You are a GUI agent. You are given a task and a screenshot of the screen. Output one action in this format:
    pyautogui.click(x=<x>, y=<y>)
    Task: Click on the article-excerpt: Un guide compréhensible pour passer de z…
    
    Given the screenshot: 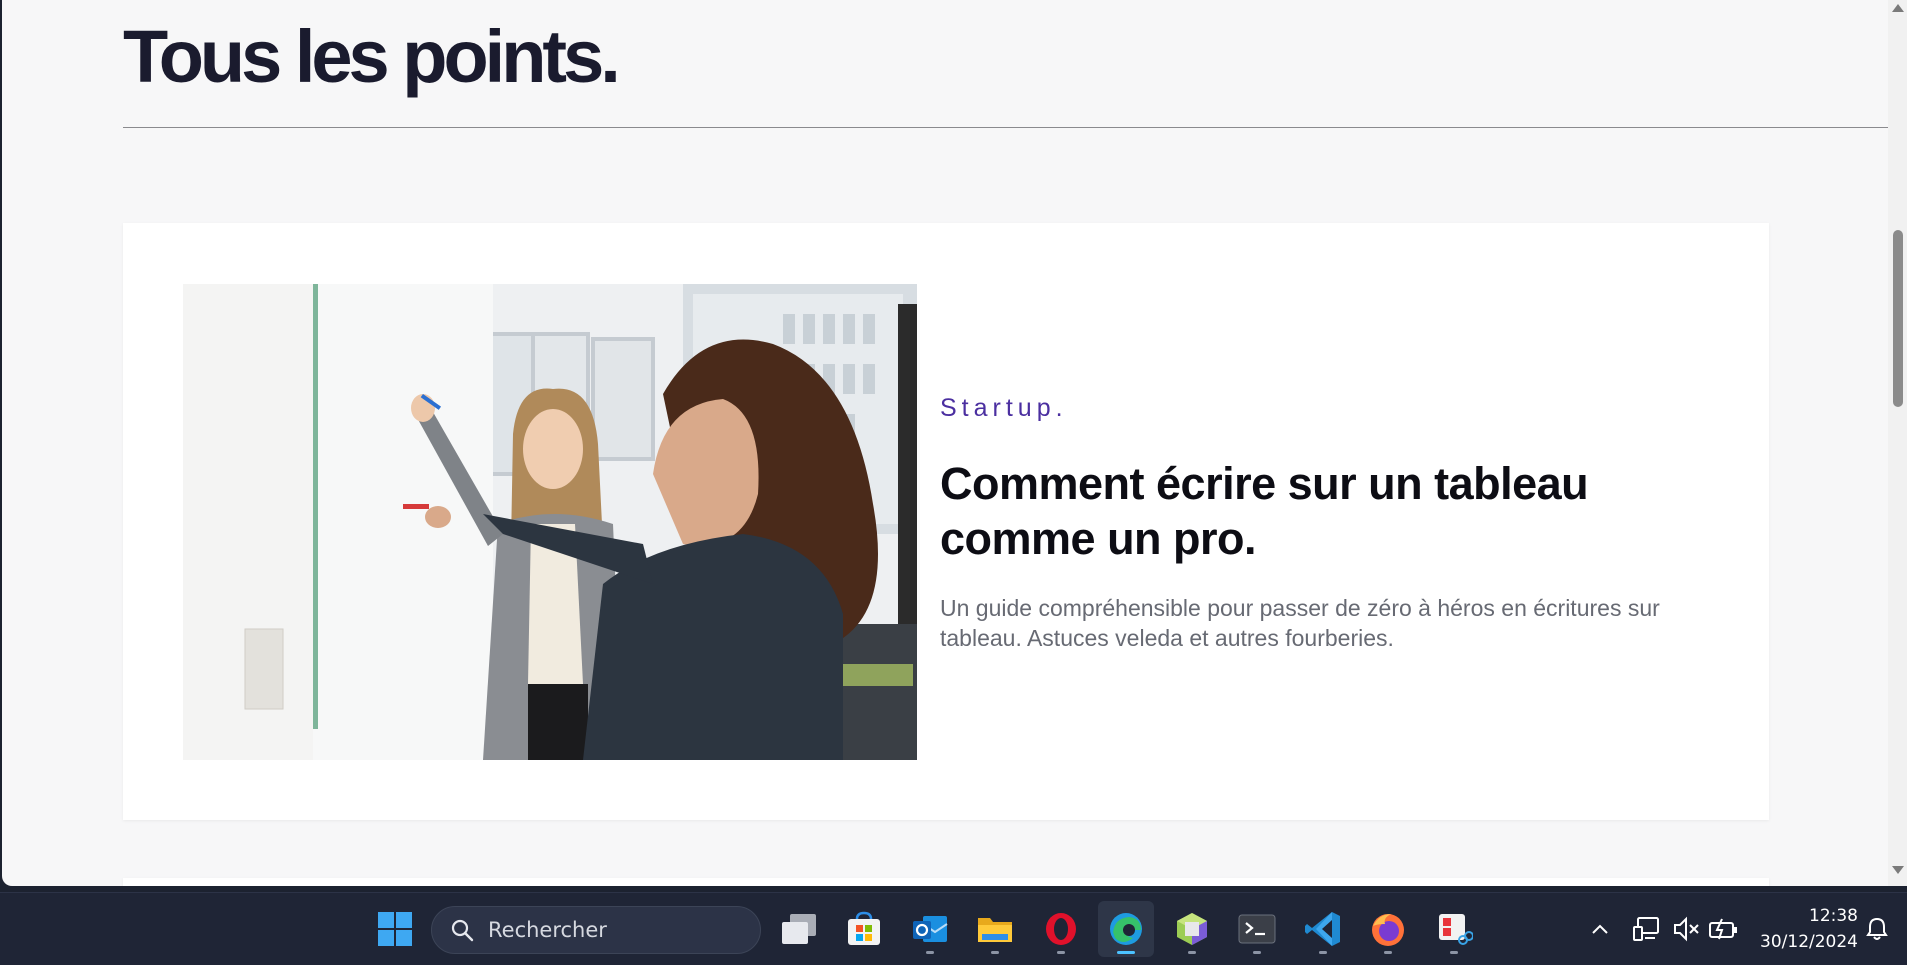 What is the action you would take?
    pyautogui.click(x=1300, y=623)
    